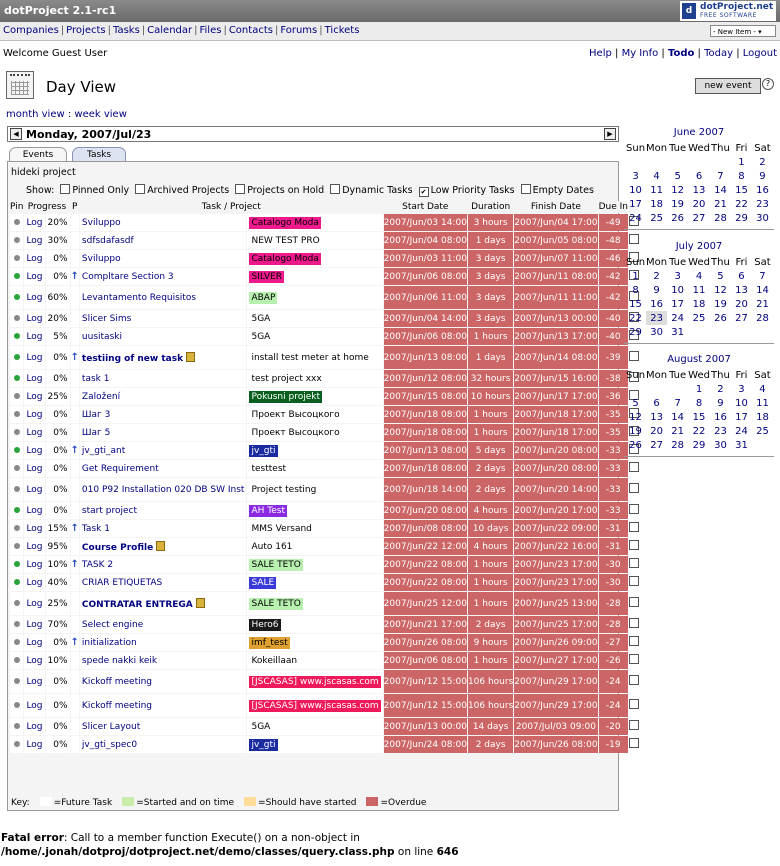 This screenshot has height=866, width=780. I want to click on task-link: task 1, so click(96, 379).